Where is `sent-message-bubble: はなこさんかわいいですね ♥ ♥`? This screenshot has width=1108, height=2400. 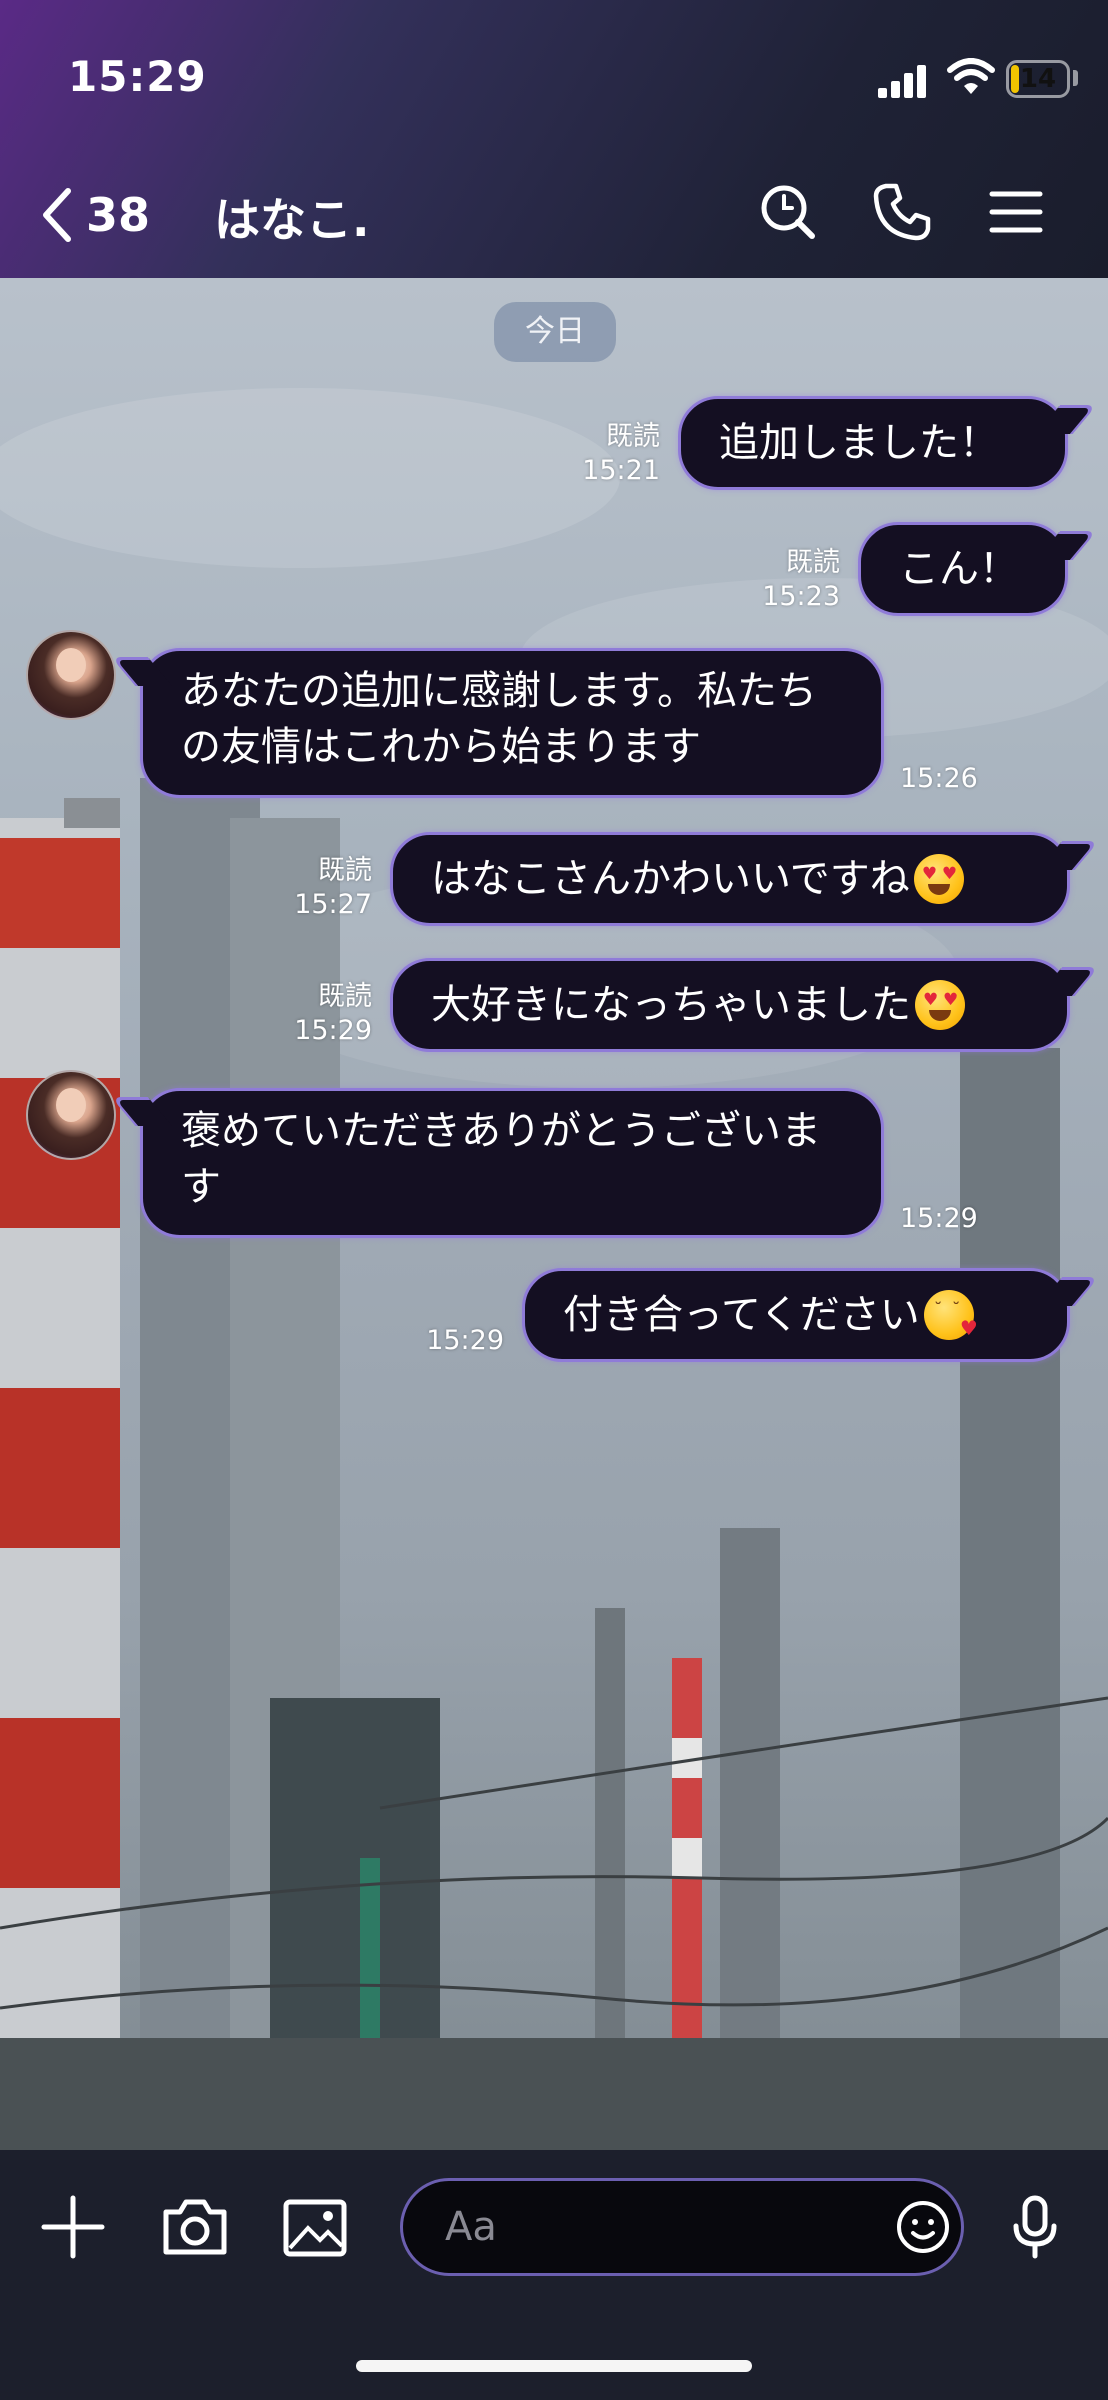 sent-message-bubble: はなこさんかわいいですね ♥ ♥ is located at coordinates (745, 879).